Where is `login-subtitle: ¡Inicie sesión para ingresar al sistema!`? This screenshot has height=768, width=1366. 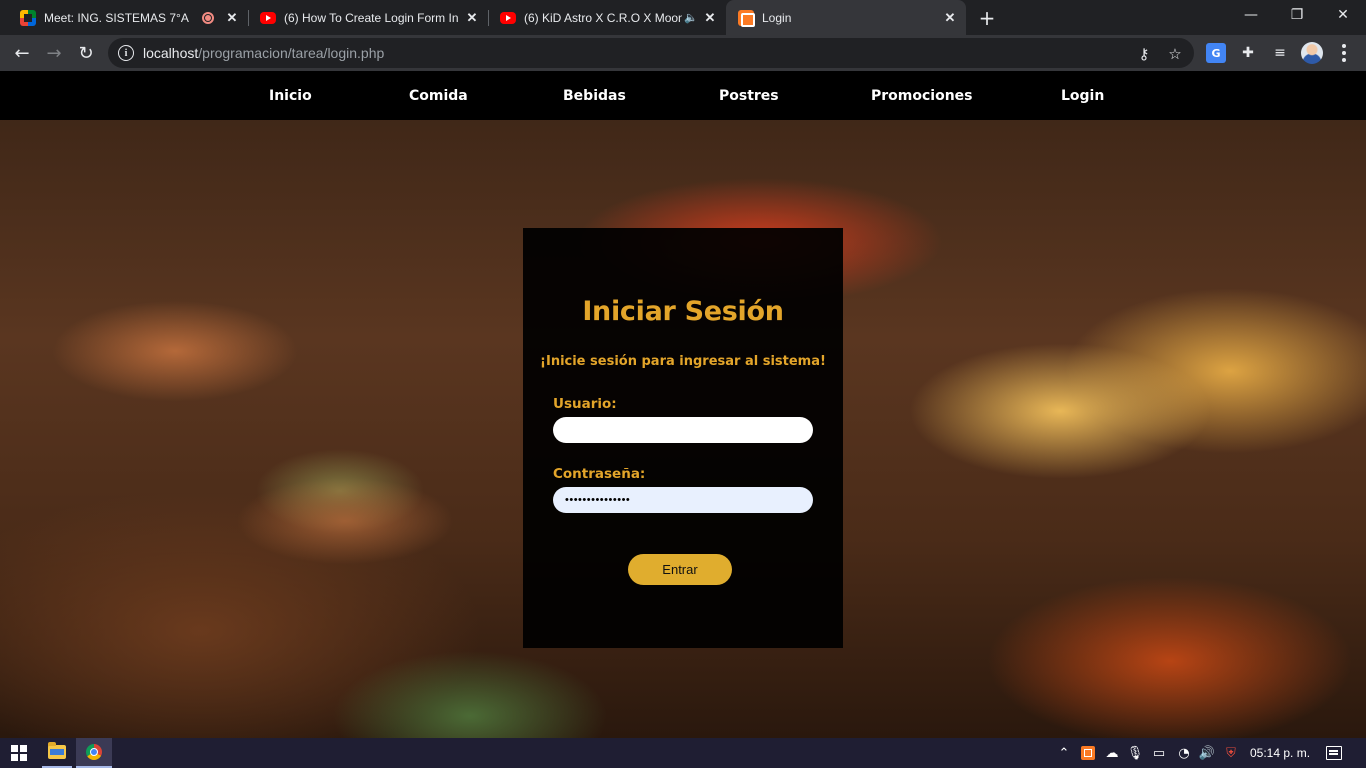
login-subtitle: ¡Inicie sesión para ingresar al sistema! is located at coordinates (683, 361).